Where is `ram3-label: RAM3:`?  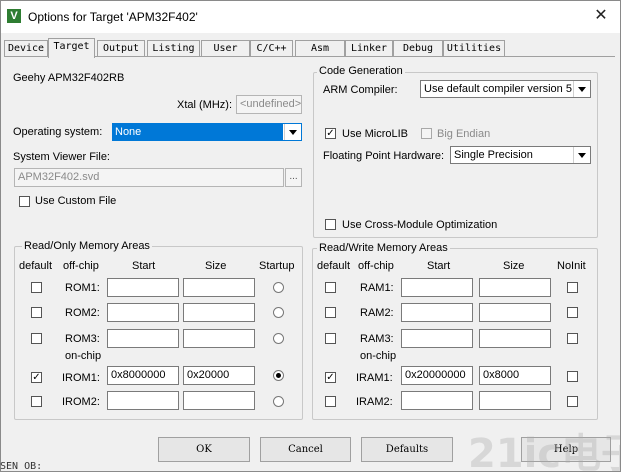
ram3-label: RAM3: is located at coordinates (377, 339).